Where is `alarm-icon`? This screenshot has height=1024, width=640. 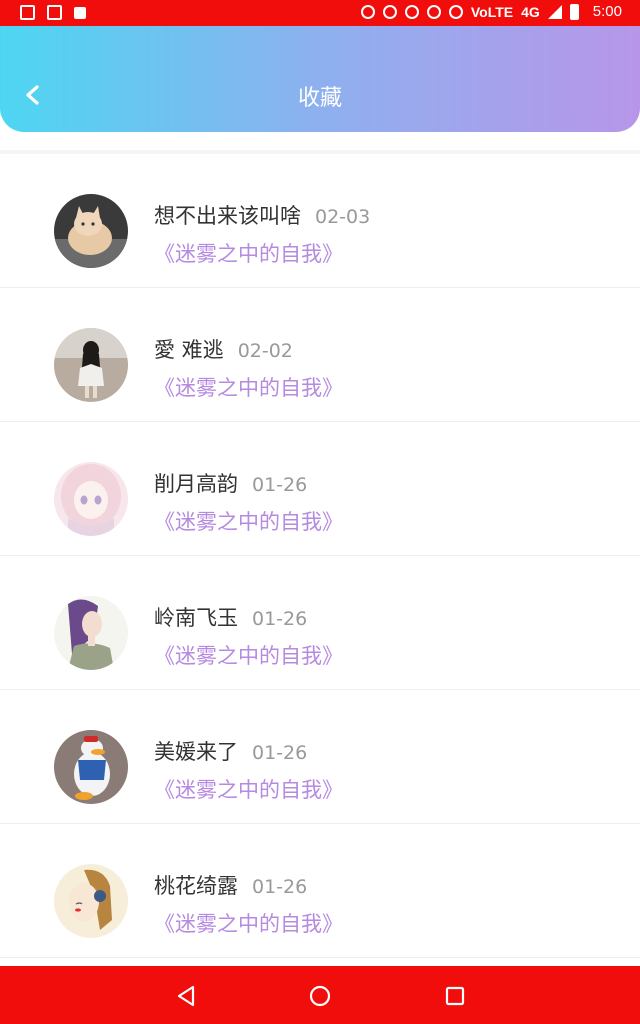
alarm-icon is located at coordinates (433, 11).